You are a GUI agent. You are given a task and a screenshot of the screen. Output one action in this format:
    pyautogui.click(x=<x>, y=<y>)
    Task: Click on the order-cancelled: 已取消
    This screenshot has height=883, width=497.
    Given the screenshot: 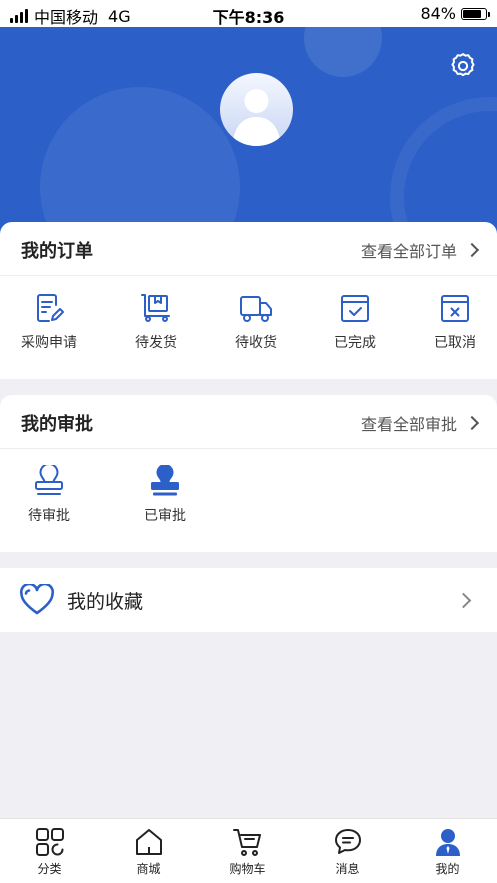 What is the action you would take?
    pyautogui.click(x=453, y=322)
    